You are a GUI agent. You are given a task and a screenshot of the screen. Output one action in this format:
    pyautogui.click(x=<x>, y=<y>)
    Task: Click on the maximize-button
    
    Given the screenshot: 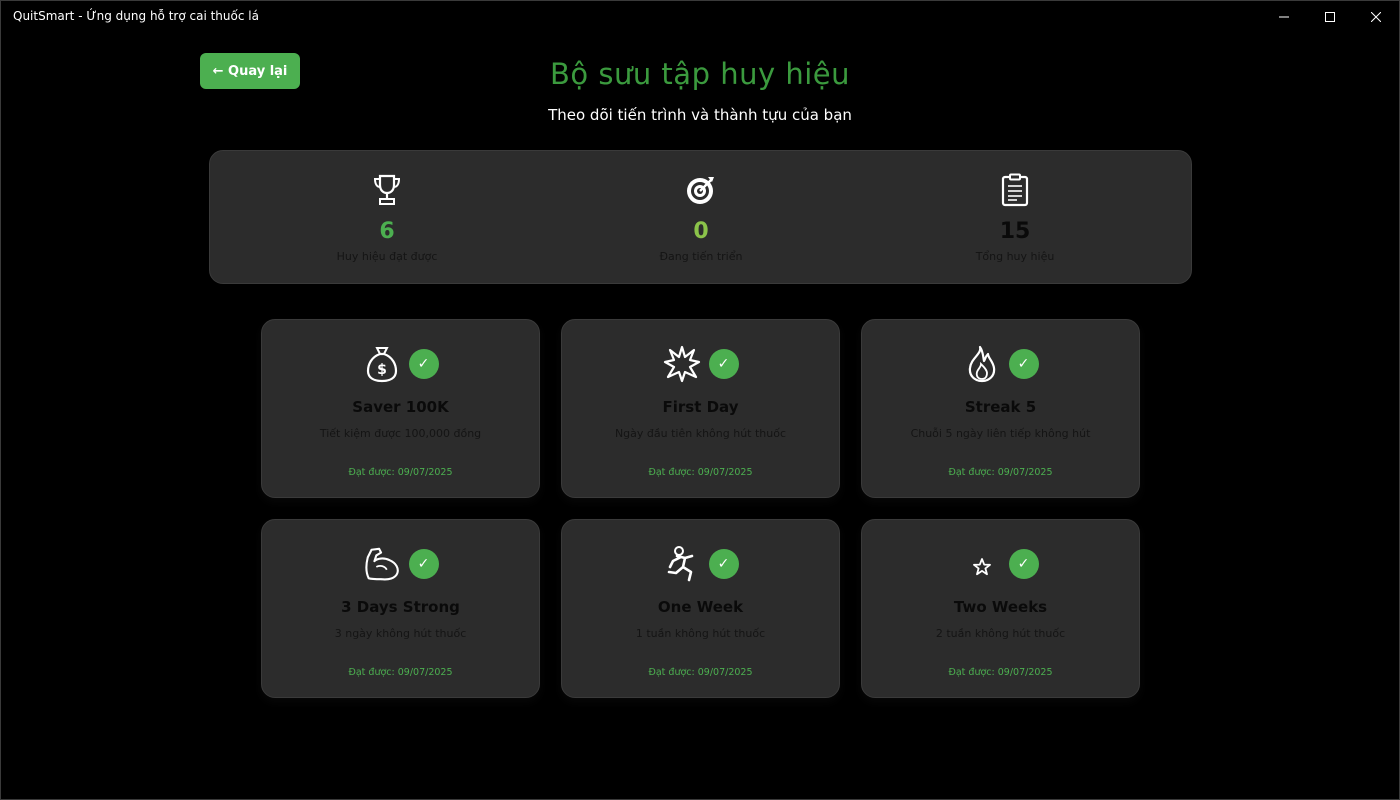 What is the action you would take?
    pyautogui.click(x=1330, y=17)
    